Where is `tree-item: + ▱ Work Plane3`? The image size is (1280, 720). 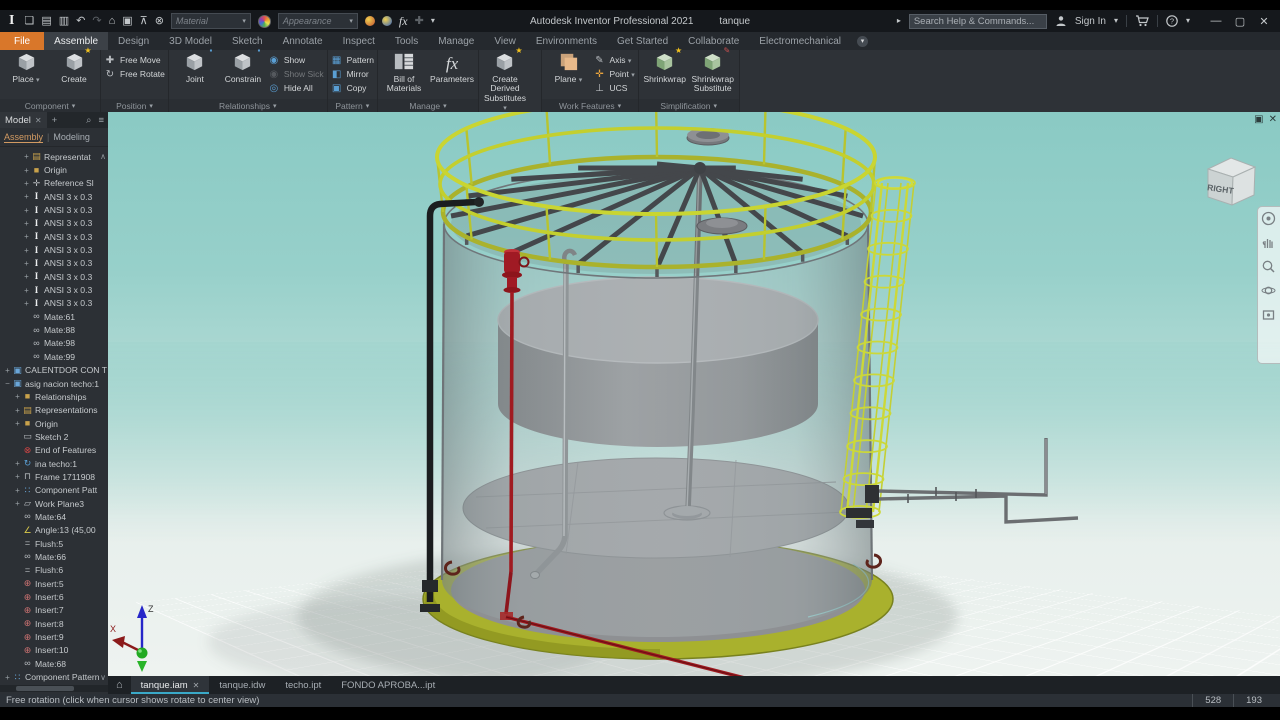 tree-item: + ▱ Work Plane3 is located at coordinates (54, 503).